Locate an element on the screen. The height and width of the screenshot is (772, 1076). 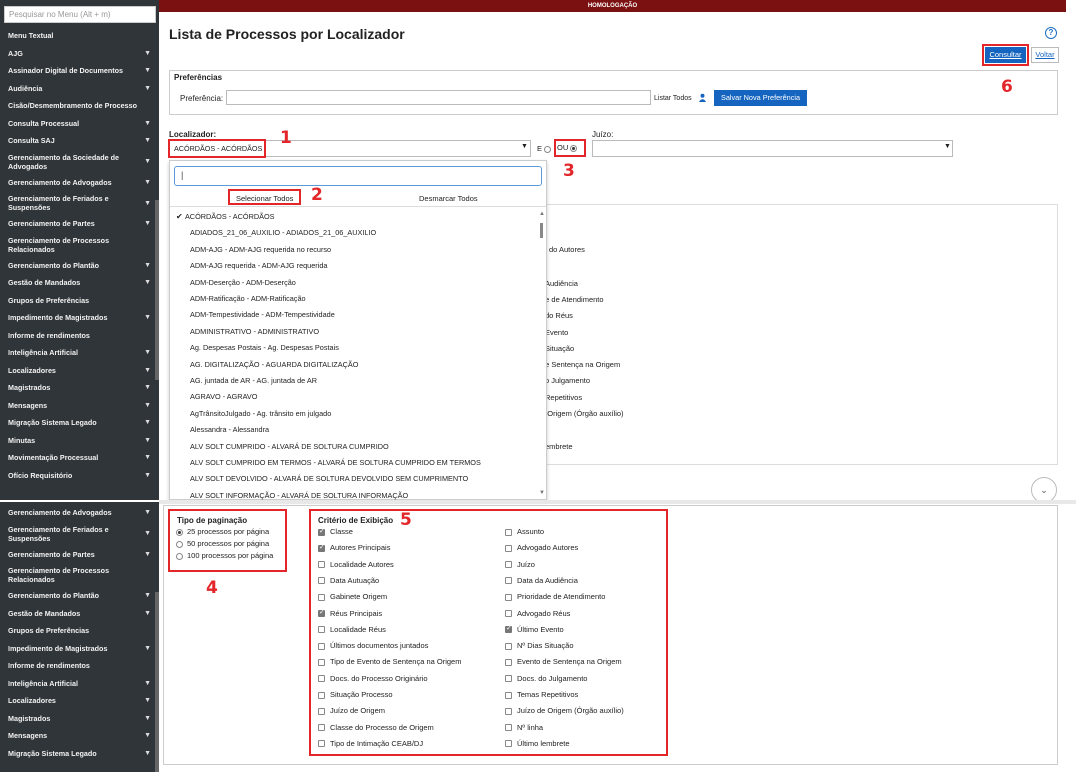
dropdown-option: ADM-Deserção - ADM-Deserção is located at coordinates (243, 282).